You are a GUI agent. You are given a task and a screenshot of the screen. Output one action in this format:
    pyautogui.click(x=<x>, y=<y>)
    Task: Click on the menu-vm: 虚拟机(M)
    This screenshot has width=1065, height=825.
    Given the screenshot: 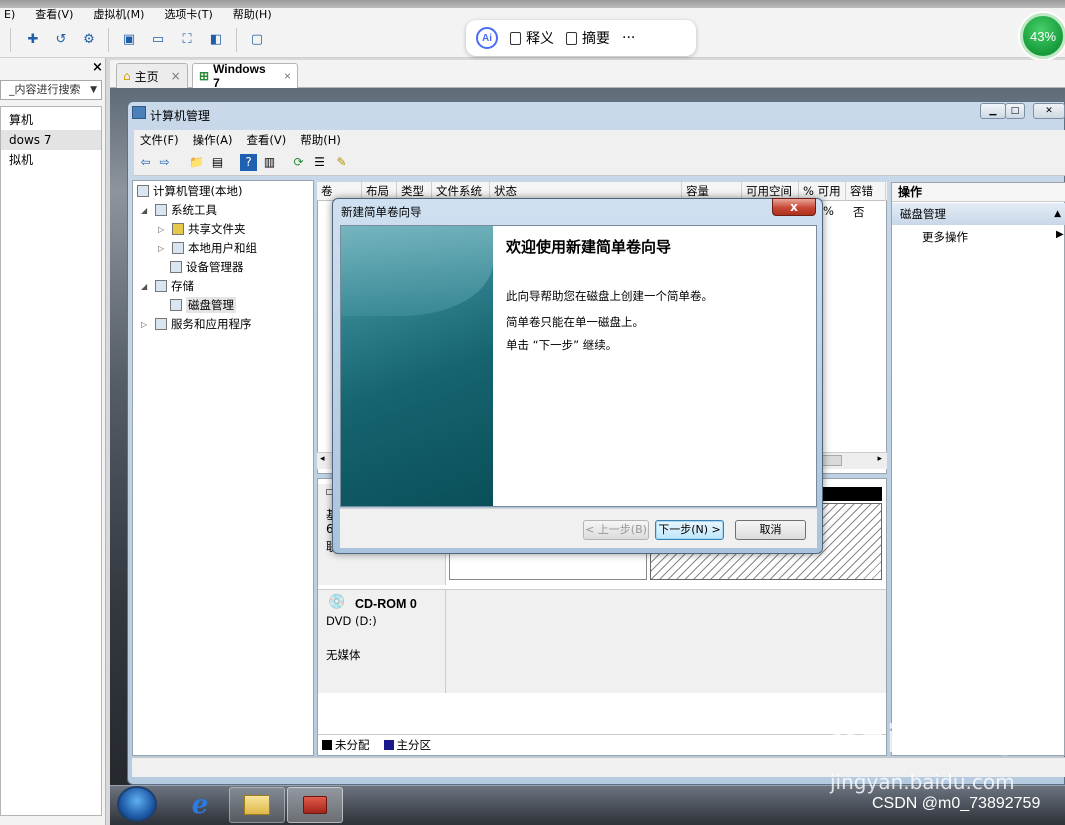 What is the action you would take?
    pyautogui.click(x=118, y=15)
    